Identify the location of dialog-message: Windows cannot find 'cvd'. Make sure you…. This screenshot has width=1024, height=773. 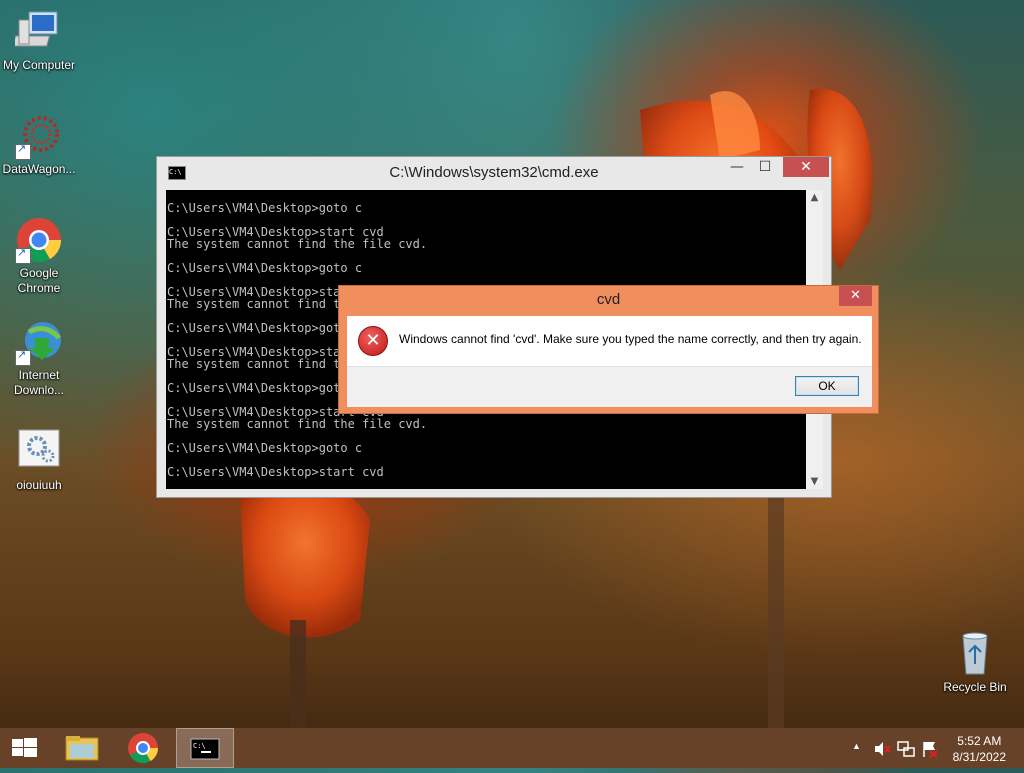
(630, 339).